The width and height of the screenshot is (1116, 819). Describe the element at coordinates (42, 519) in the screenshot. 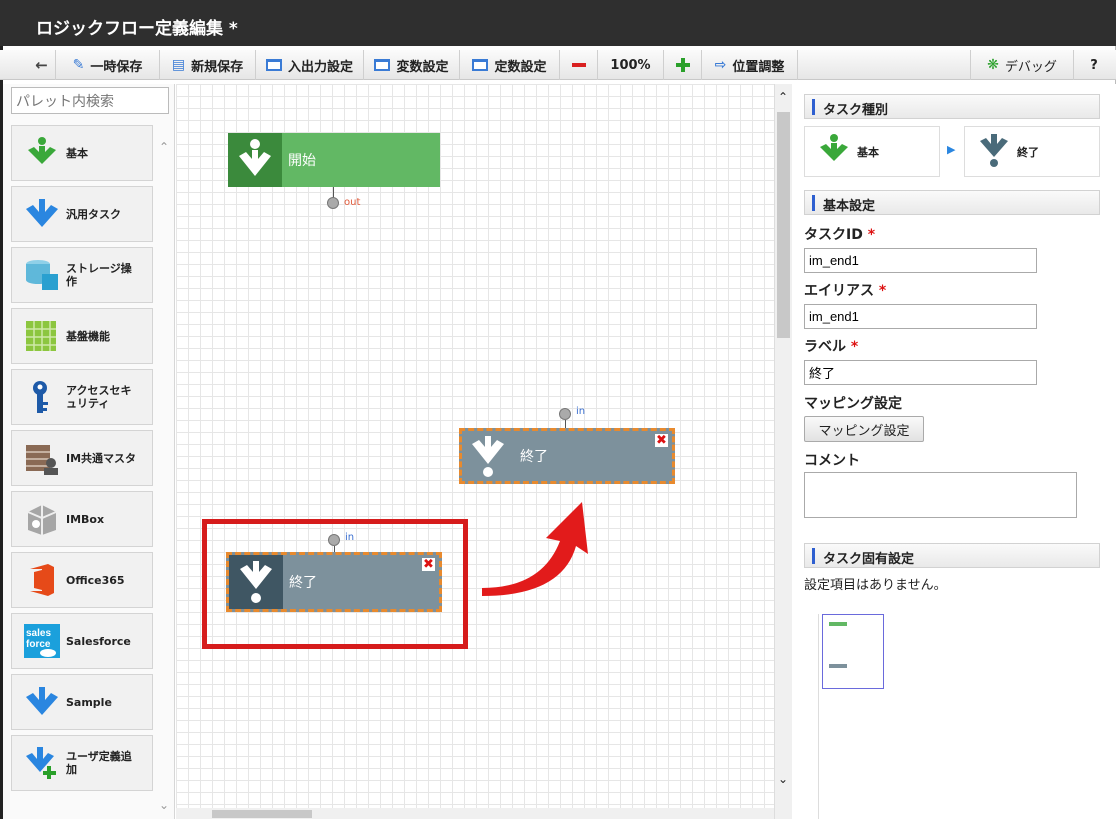

I see `box-icon` at that location.